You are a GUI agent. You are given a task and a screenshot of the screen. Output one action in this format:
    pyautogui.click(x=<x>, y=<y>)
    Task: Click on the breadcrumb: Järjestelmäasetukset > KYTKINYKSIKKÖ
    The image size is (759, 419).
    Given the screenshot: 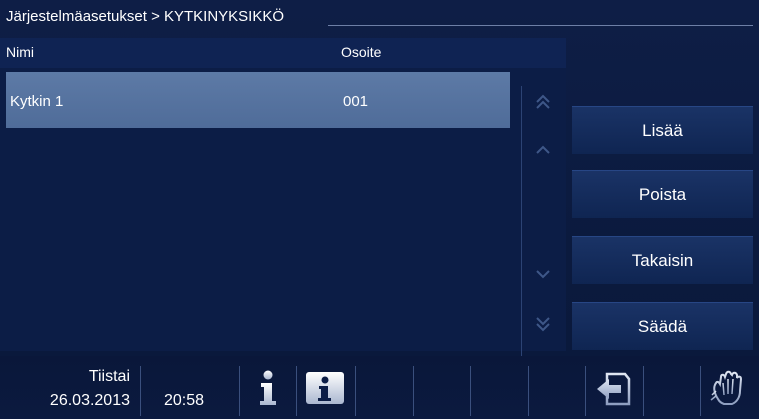 What is the action you would take?
    pyautogui.click(x=145, y=16)
    